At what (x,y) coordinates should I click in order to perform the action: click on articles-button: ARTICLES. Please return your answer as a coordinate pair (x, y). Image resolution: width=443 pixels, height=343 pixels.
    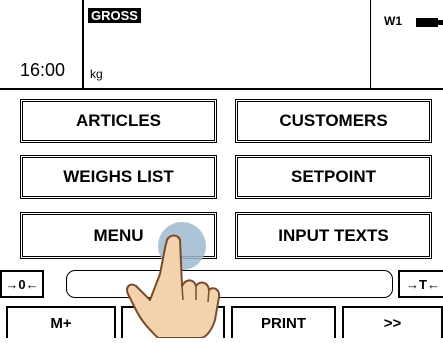
    Looking at the image, I should click on (118, 121).